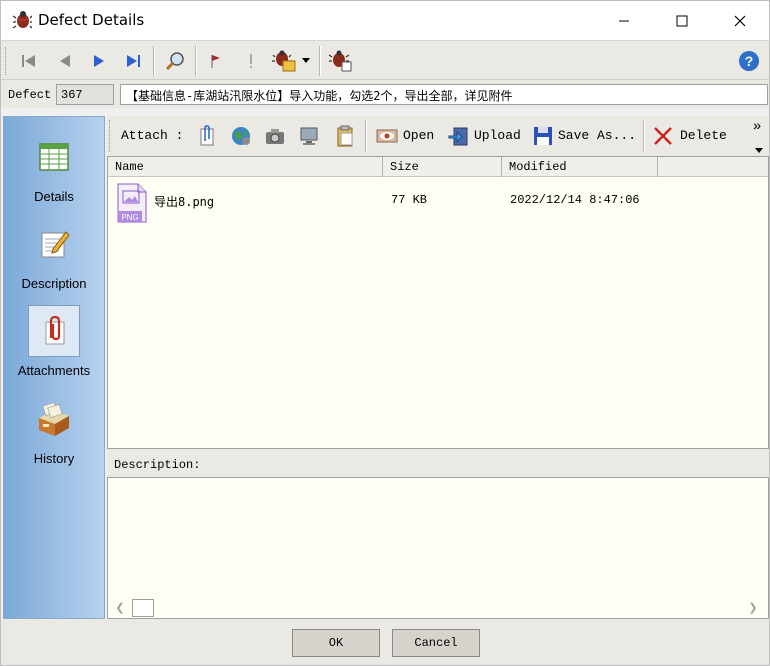 The image size is (770, 666). Describe the element at coordinates (757, 127) in the screenshot. I see `toolbar-overflow-chevron: »` at that location.